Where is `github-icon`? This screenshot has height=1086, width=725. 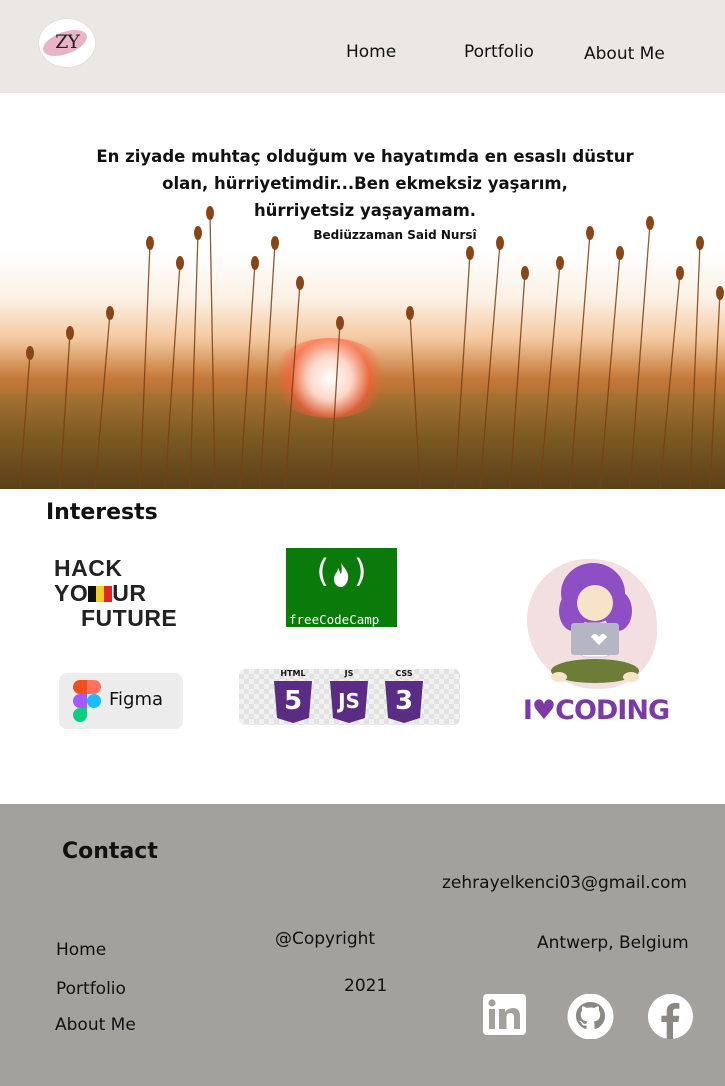 github-icon is located at coordinates (590, 1016).